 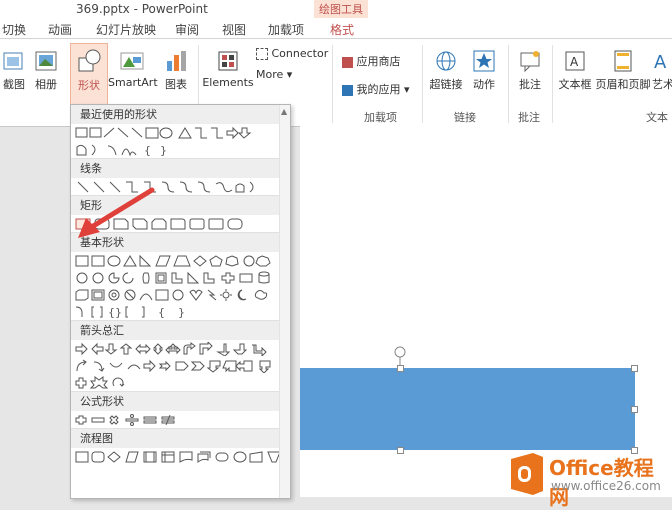 I want to click on connector-icon, so click(x=262, y=54).